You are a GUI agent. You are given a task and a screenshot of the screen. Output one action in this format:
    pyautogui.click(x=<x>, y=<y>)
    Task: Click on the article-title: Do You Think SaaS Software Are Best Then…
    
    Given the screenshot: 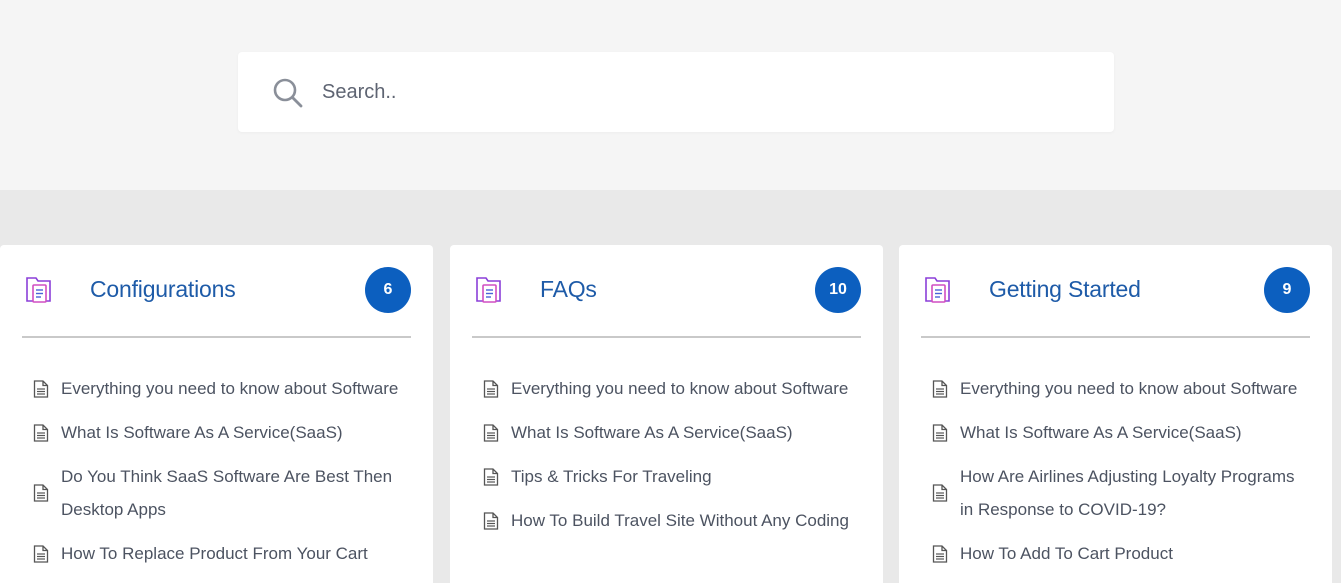 What is the action you would take?
    pyautogui.click(x=227, y=493)
    